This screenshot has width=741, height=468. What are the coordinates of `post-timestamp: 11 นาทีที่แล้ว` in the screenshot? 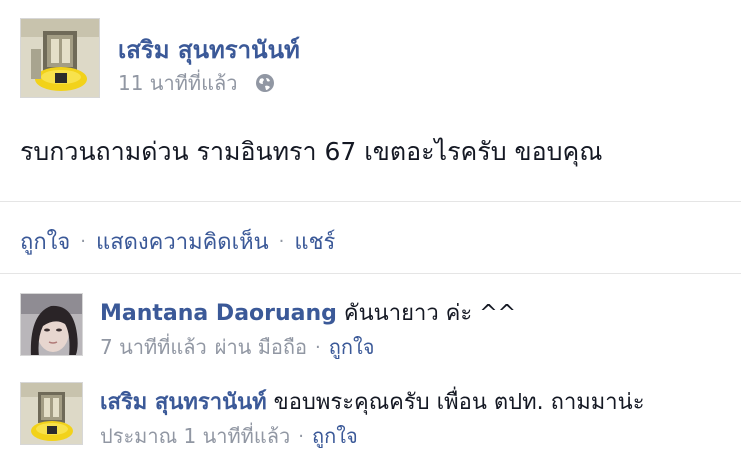 It's located at (177, 83).